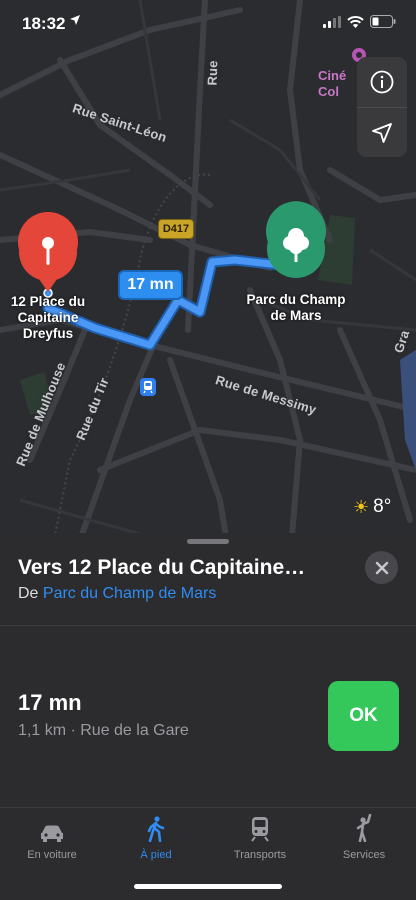 The height and width of the screenshot is (900, 416). I want to click on street-label-rue-top: Rue, so click(212, 73).